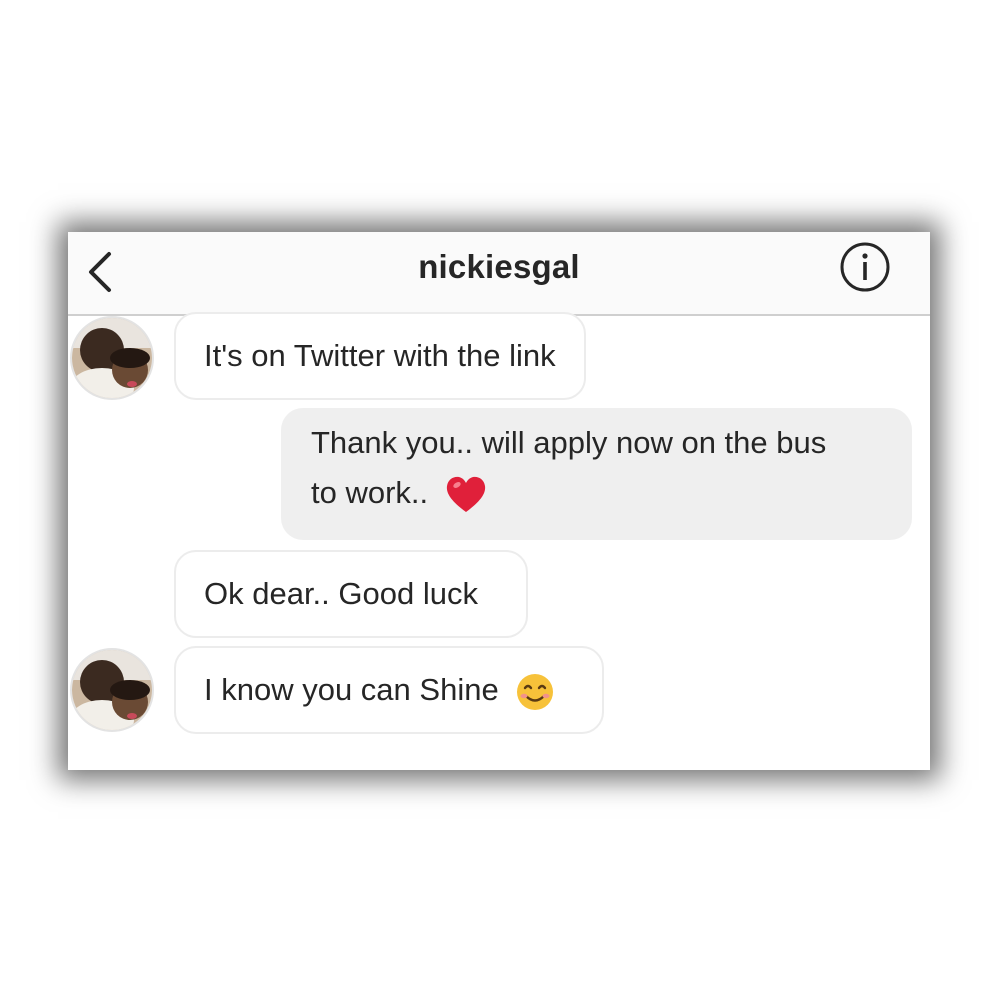 The image size is (1000, 1000). What do you see at coordinates (370, 492) in the screenshot?
I see `message-text: to work..` at bounding box center [370, 492].